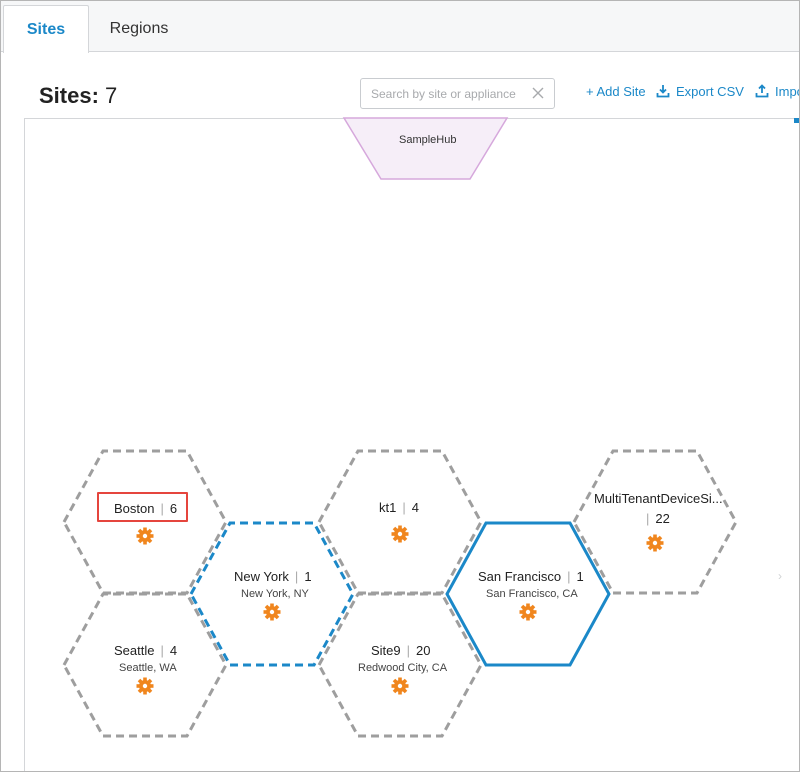 The width and height of the screenshot is (800, 772). What do you see at coordinates (388, 507) in the screenshot?
I see `site-name: kt1` at bounding box center [388, 507].